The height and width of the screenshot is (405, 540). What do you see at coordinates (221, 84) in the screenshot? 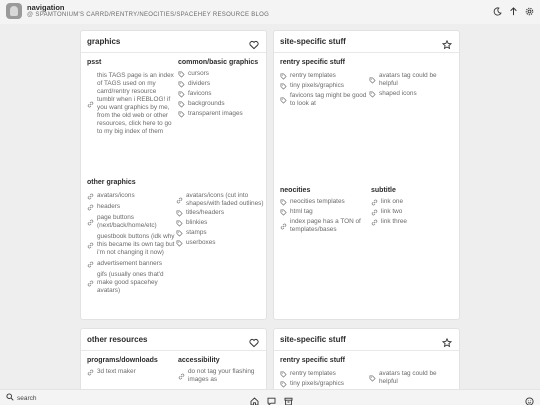
I see `list-item: dividers` at bounding box center [221, 84].